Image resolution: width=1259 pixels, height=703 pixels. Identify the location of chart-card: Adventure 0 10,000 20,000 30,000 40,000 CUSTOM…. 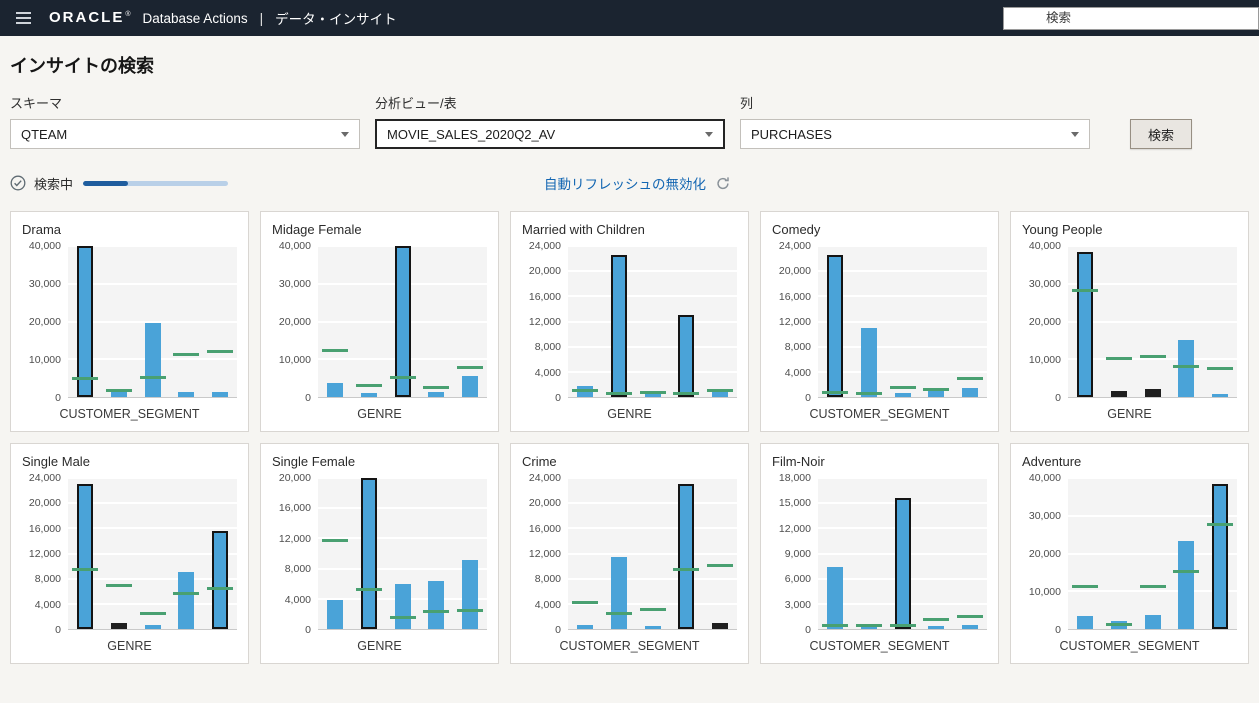
(1129, 553).